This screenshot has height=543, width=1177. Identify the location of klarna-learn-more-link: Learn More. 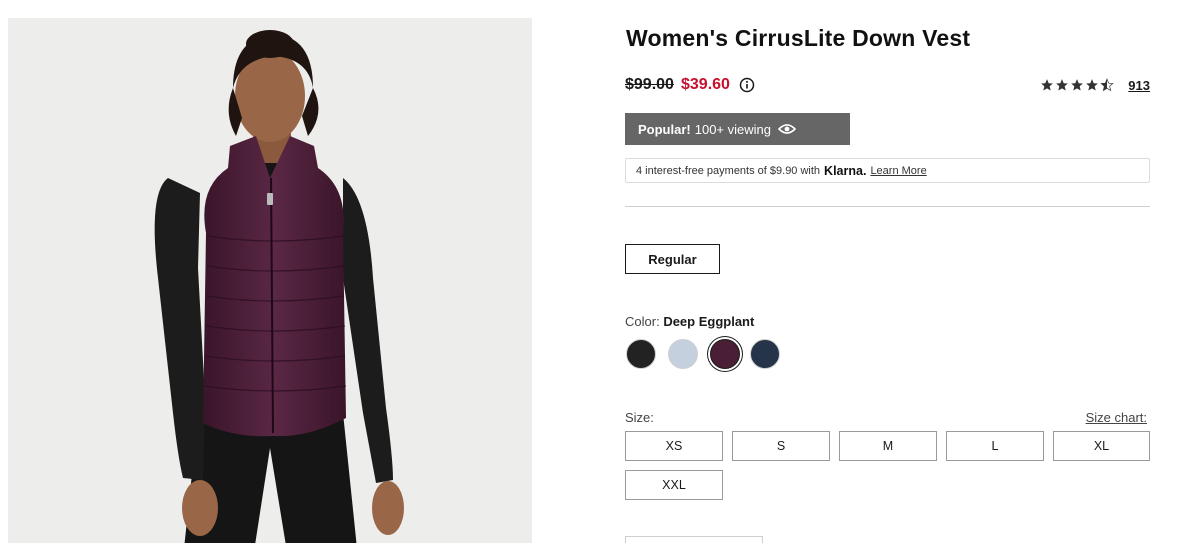
(898, 171).